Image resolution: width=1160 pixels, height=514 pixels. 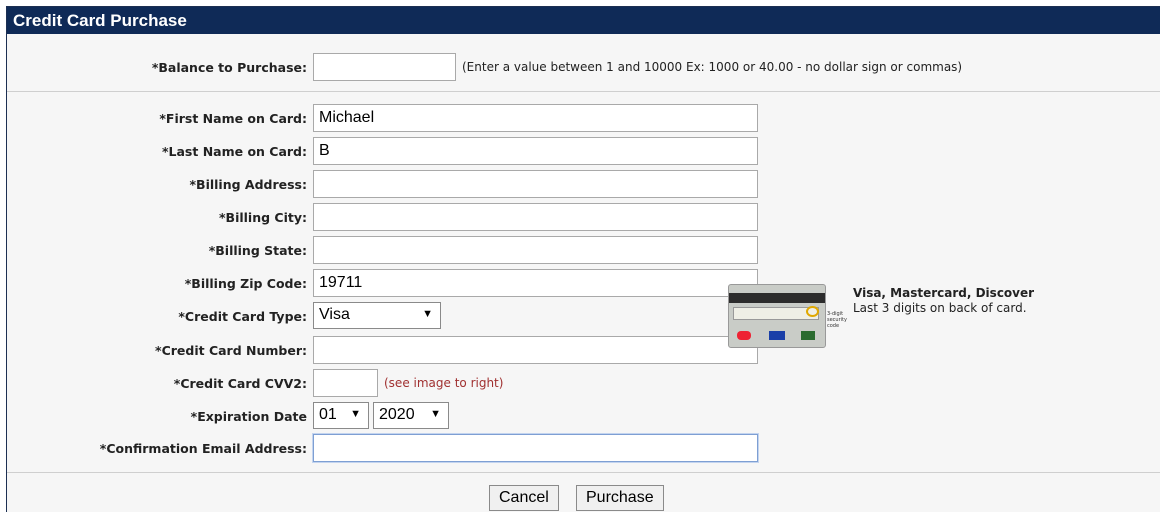 What do you see at coordinates (397, 414) in the screenshot?
I see `expiration-year-value: 2020` at bounding box center [397, 414].